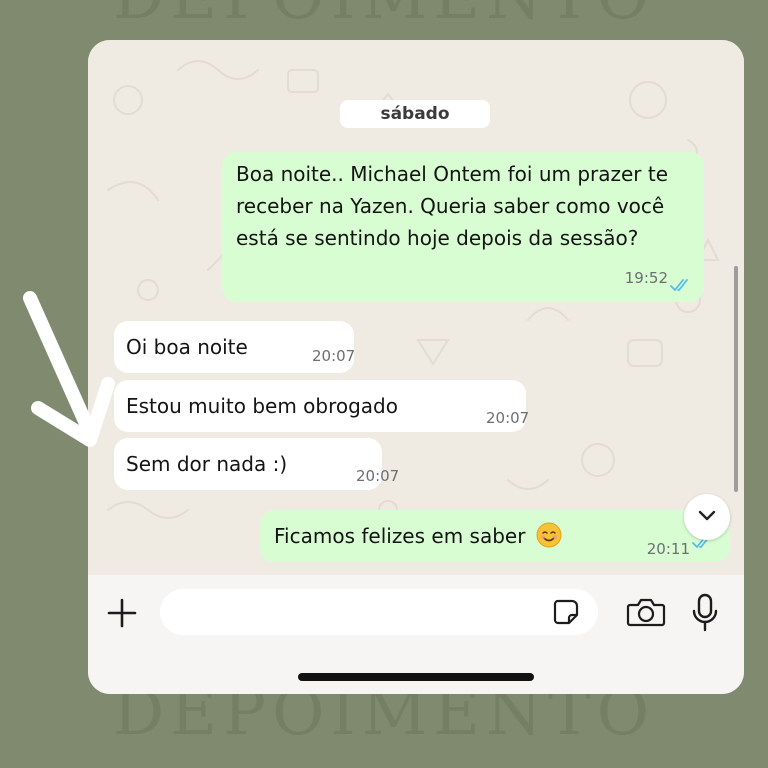 The image size is (768, 768). I want to click on home-indicator, so click(416, 677).